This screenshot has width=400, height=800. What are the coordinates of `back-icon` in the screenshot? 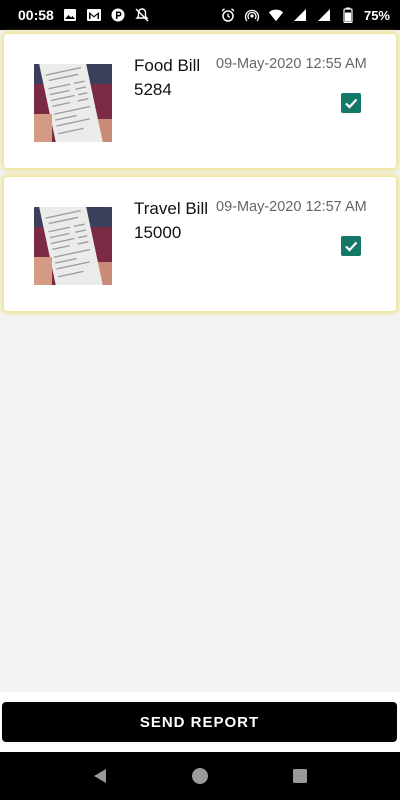 It's located at (100, 776).